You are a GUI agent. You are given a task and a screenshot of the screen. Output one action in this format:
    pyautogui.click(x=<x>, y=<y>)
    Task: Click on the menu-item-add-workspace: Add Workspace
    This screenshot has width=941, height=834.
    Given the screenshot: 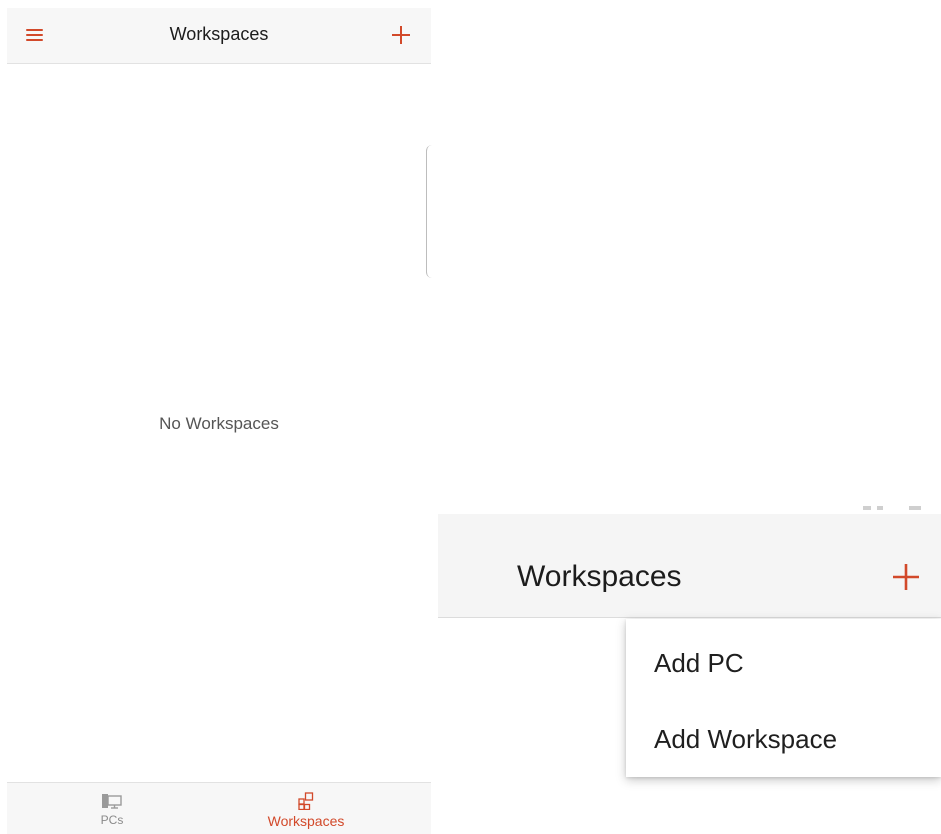 What is the action you would take?
    pyautogui.click(x=783, y=739)
    